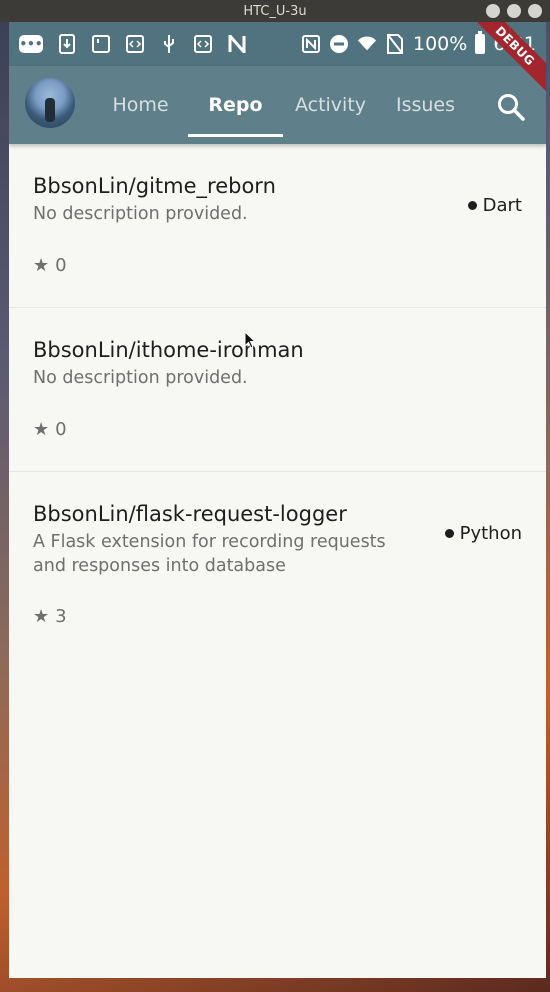 This screenshot has width=550, height=992. I want to click on mouse-cursor-icon, so click(250, 340).